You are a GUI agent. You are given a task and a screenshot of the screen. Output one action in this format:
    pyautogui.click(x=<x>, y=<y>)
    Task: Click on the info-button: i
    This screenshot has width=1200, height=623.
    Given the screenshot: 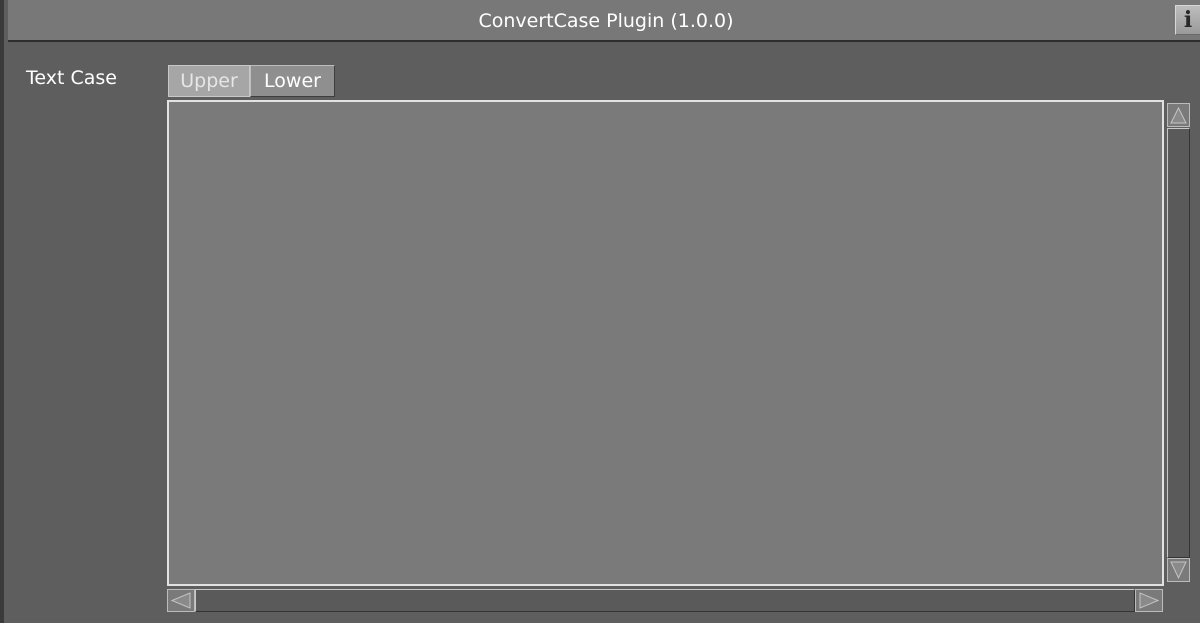 What is the action you would take?
    pyautogui.click(x=1187, y=20)
    